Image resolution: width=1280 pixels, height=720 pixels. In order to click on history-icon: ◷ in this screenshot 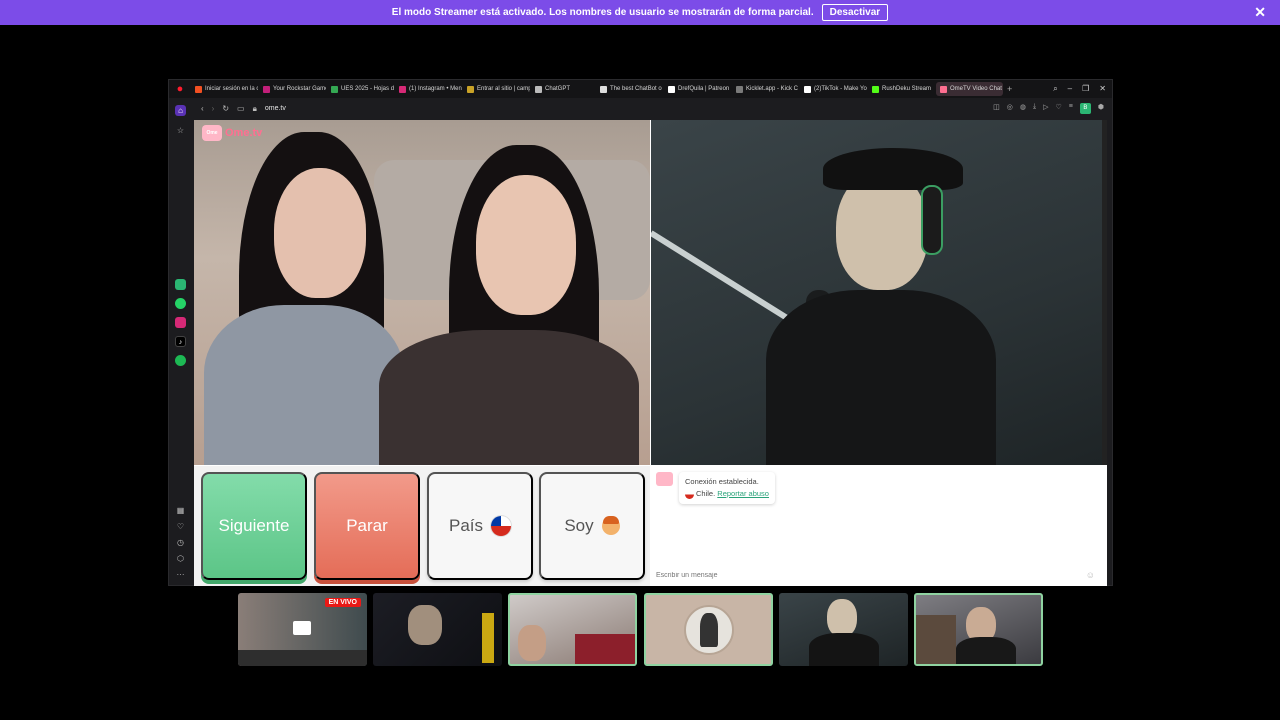, I will do `click(180, 542)`.